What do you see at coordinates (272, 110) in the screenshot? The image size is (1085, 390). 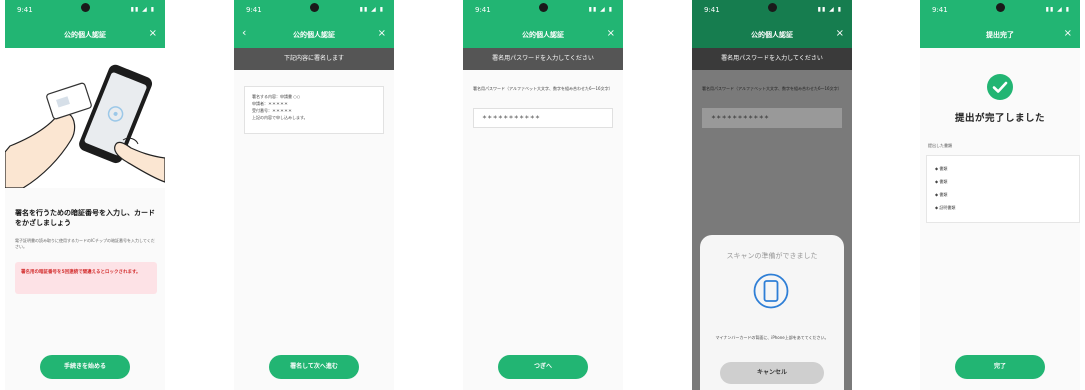 I see `info-line: 受付番号：＊＊＊＊＊` at bounding box center [272, 110].